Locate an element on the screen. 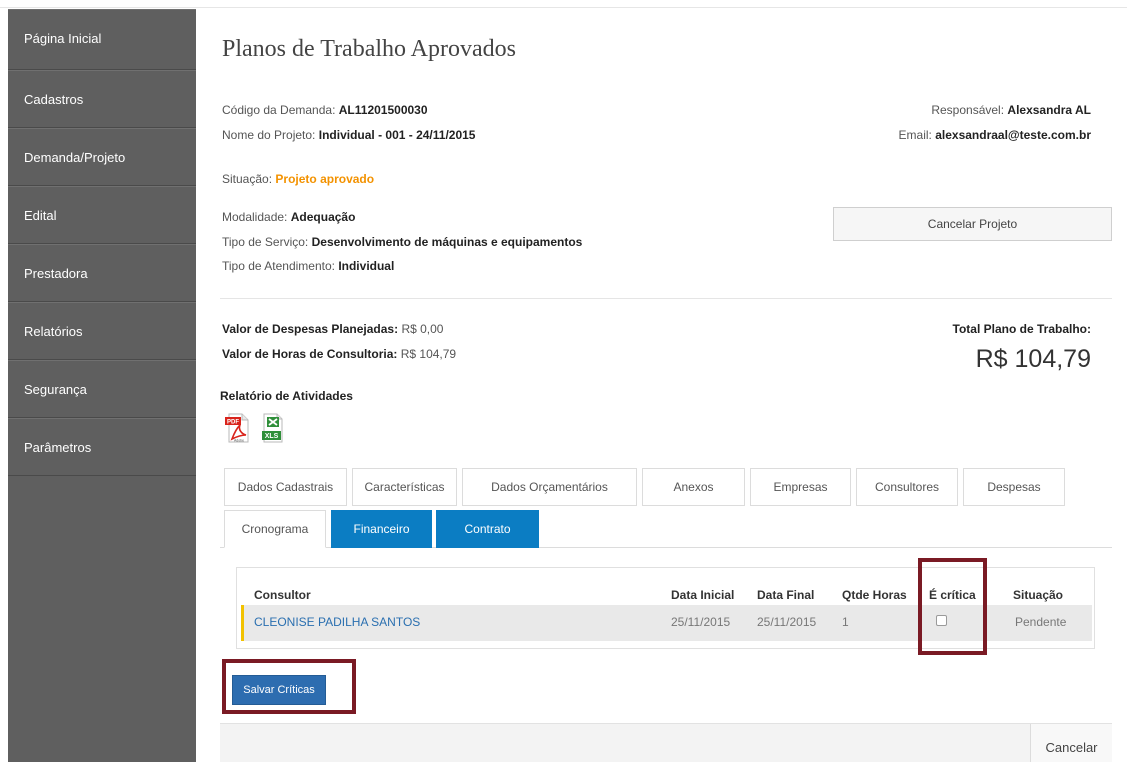 Image resolution: width=1127 pixels, height=762 pixels. codigo-demanda: Código da Demanda: AL11201500030 is located at coordinates (325, 110).